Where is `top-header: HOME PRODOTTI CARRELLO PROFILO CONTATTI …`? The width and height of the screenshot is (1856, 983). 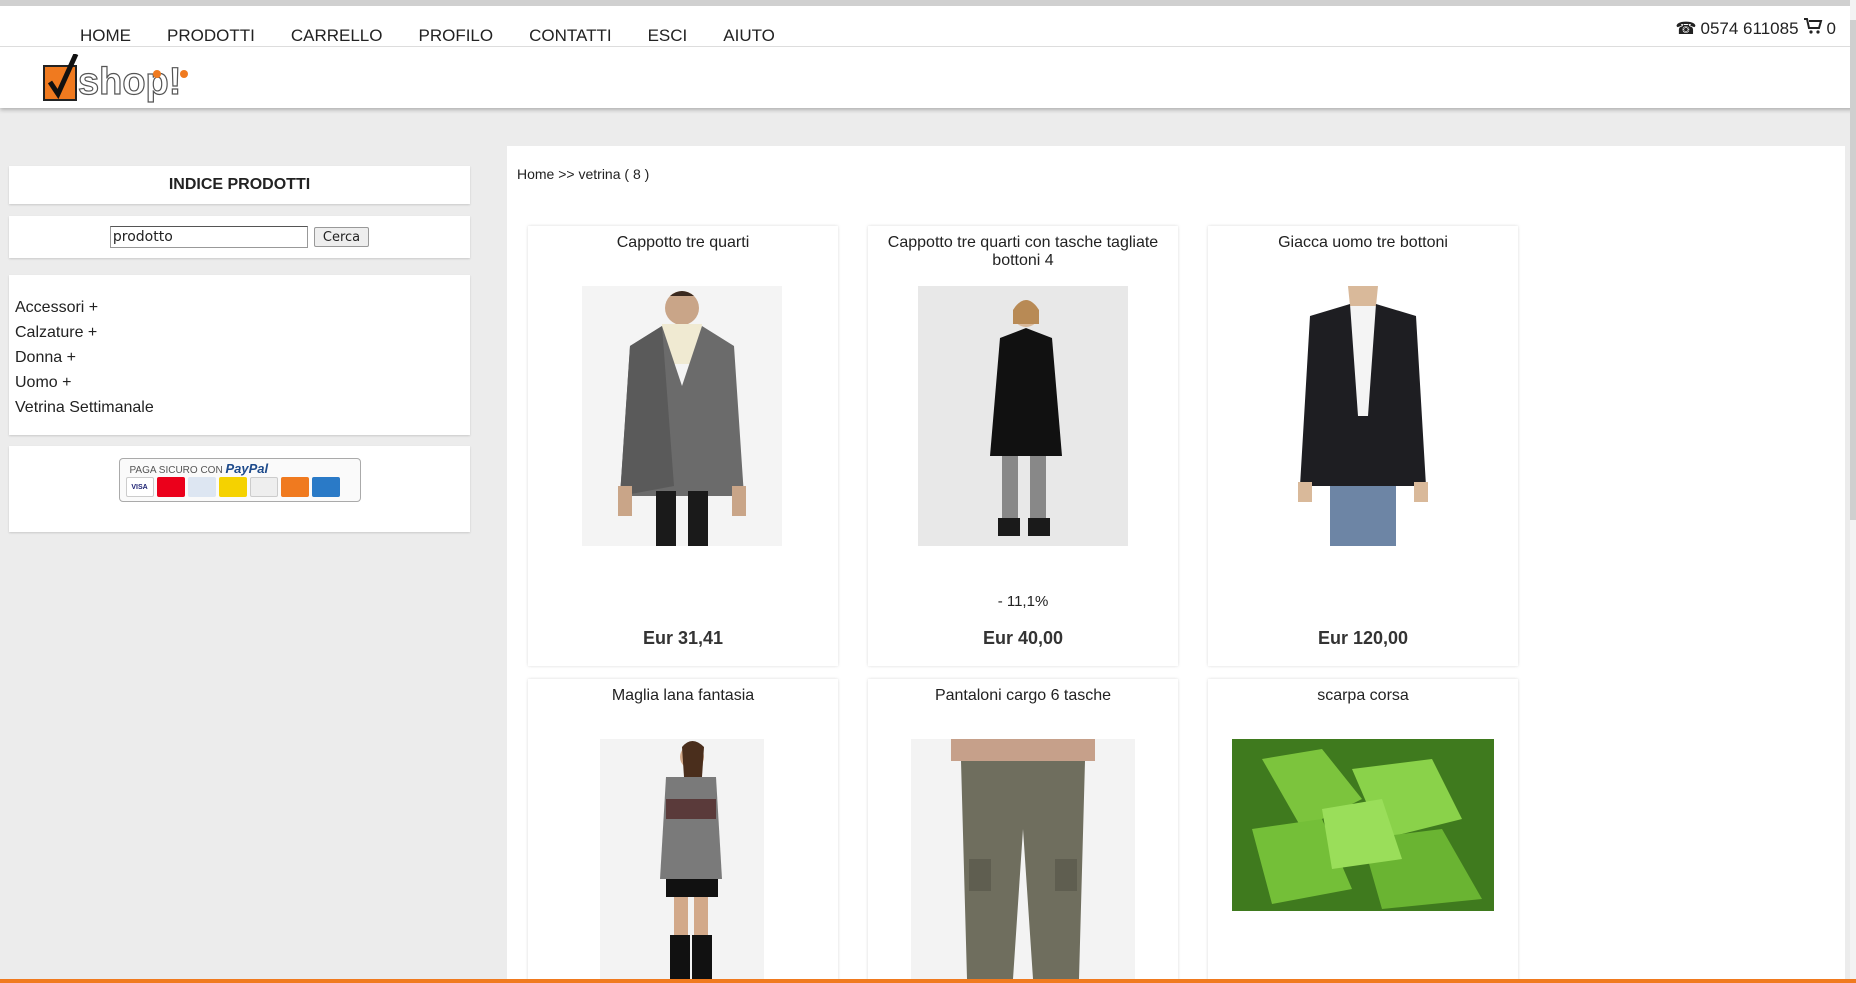 top-header: HOME PRODOTTI CARRELLO PROFILO CONTATTI … is located at coordinates (928, 54).